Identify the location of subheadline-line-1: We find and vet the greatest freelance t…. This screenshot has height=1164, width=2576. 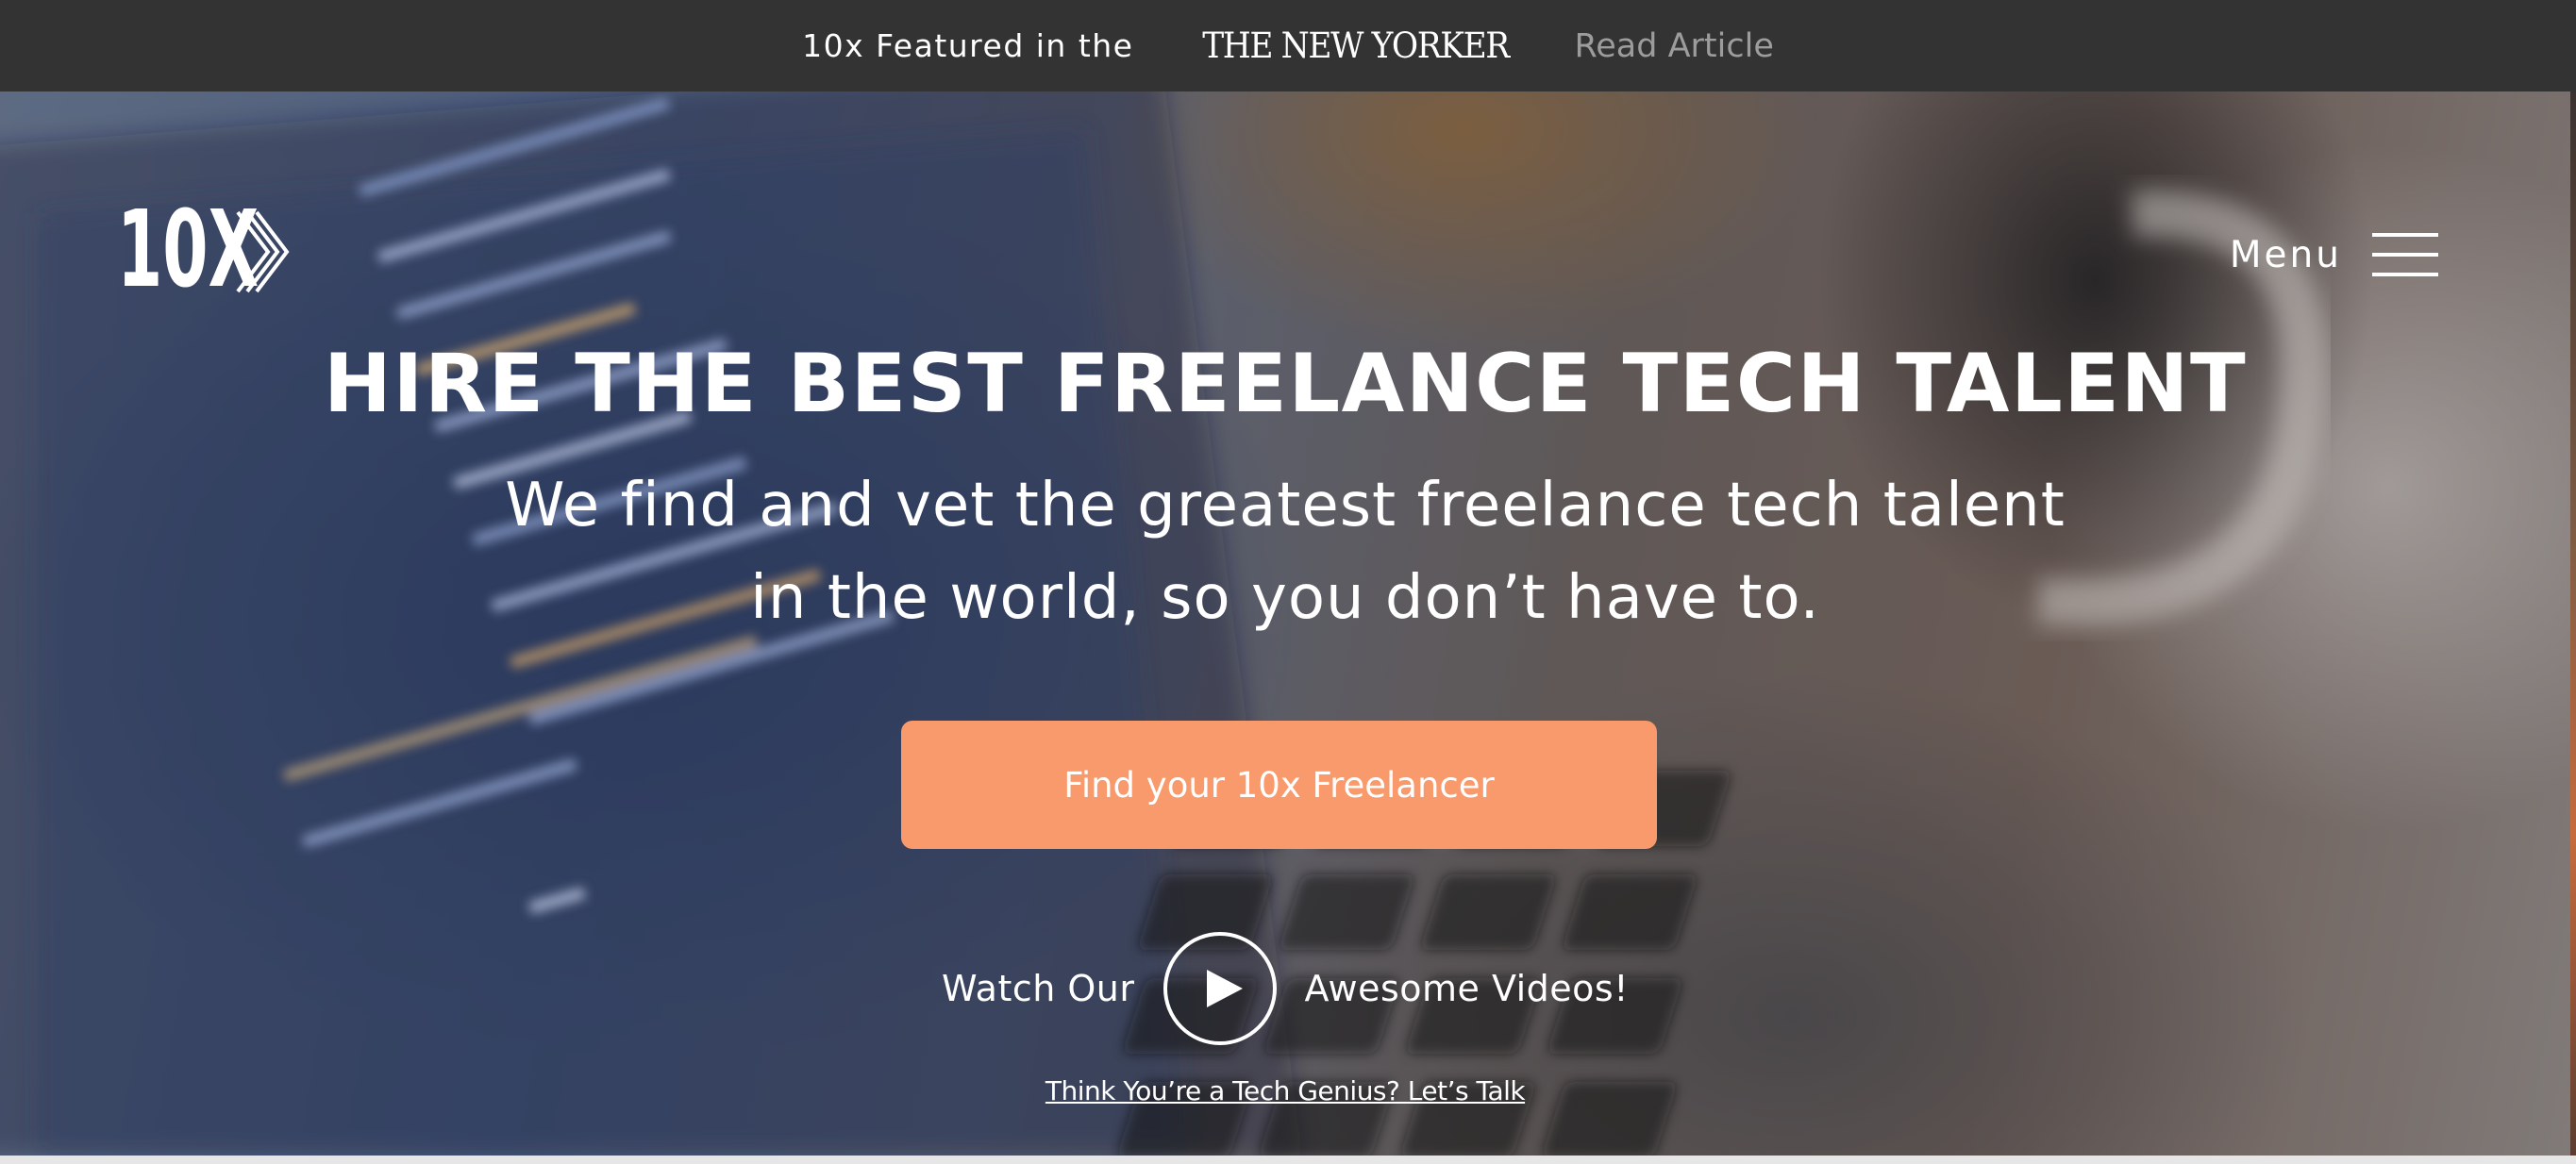
(1285, 505).